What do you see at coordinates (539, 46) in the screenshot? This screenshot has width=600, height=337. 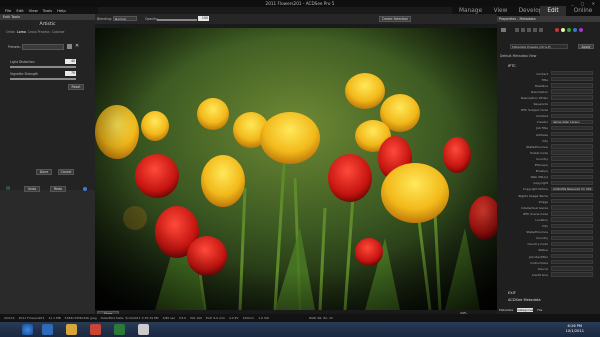 I see `metadata-view-select: Metadata Presets (Ctrl+E)` at bounding box center [539, 46].